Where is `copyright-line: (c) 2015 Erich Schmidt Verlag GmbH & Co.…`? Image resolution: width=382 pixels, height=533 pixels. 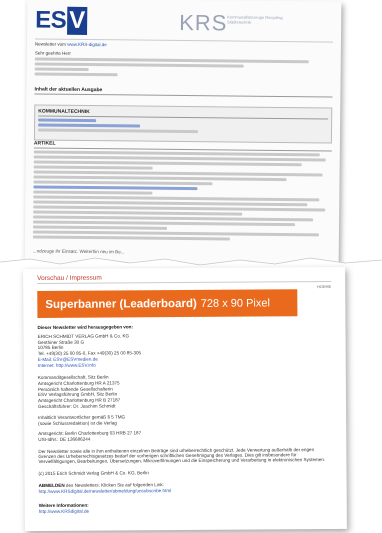 copyright-line: (c) 2015 Erich Schmidt Verlag GmbH & Co.… is located at coordinates (93, 473).